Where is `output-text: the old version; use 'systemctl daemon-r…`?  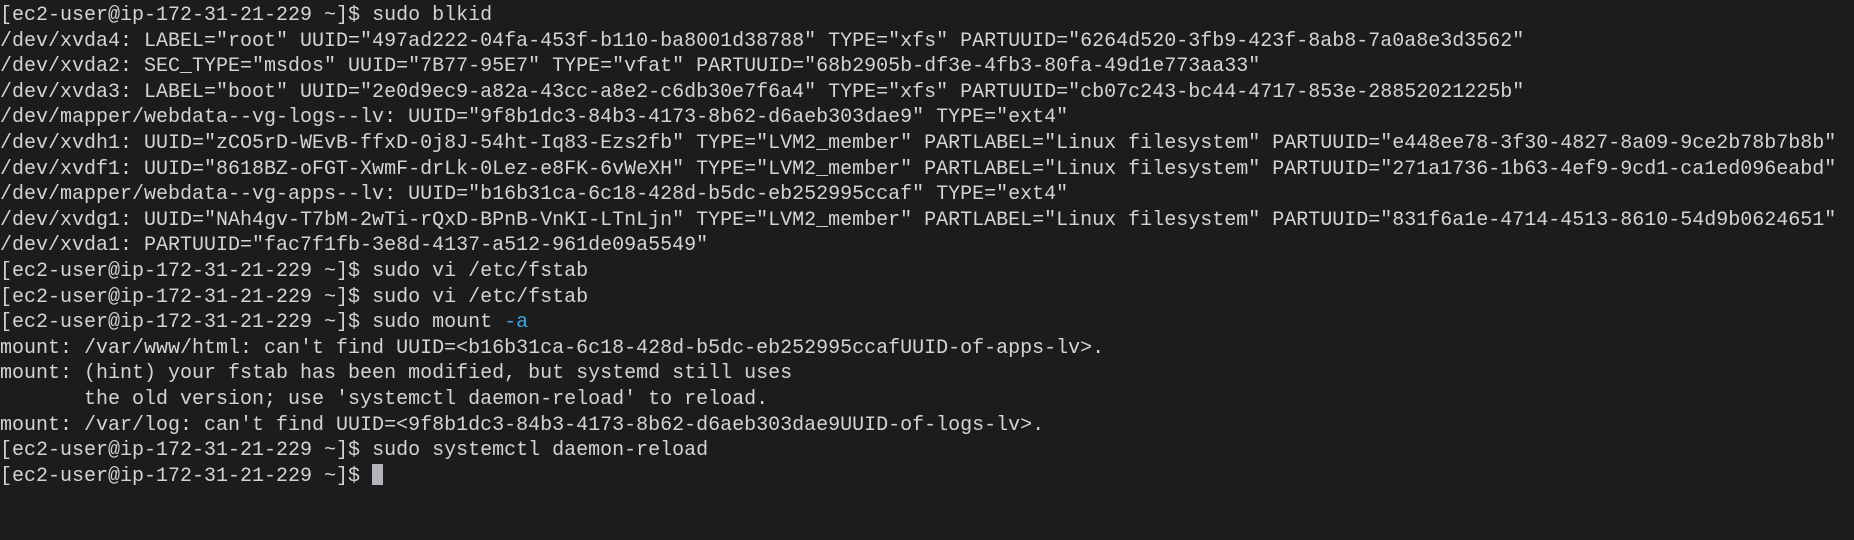 output-text: the old version; use 'systemctl daemon-r… is located at coordinates (384, 399).